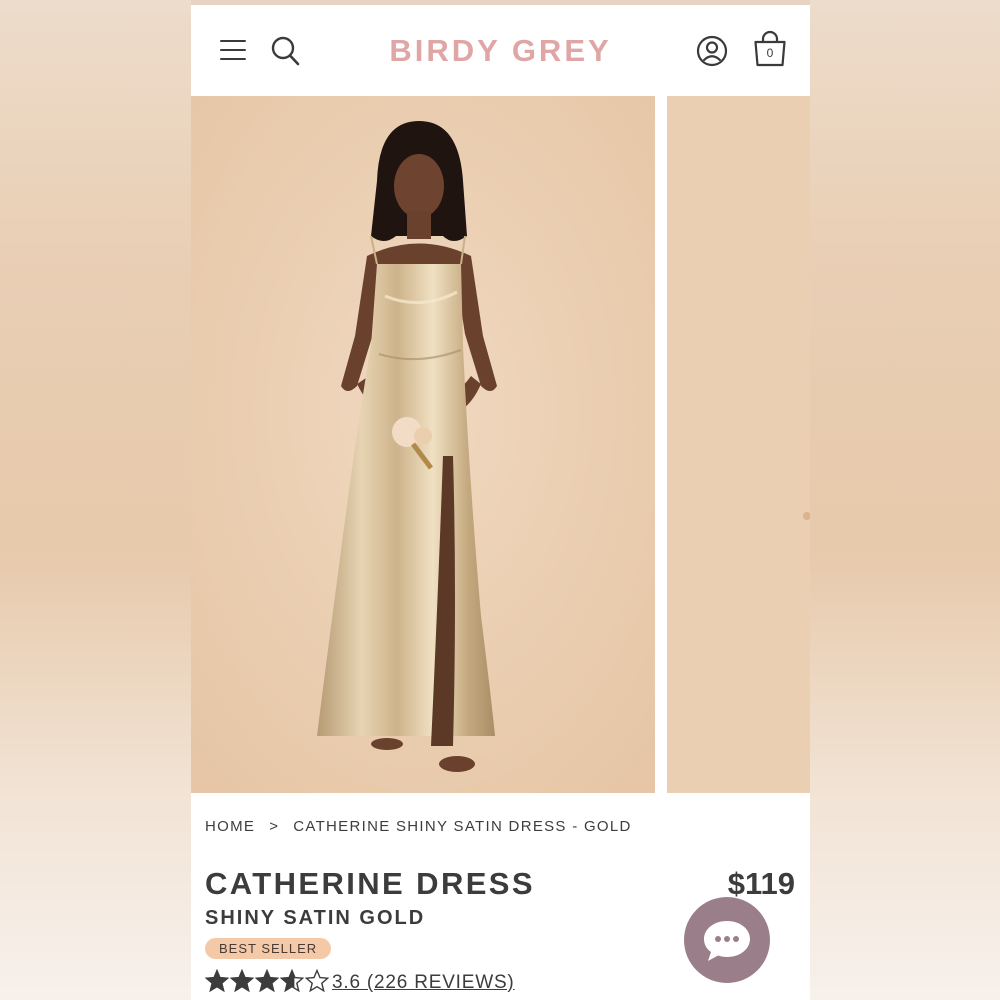 The height and width of the screenshot is (1000, 1000). Describe the element at coordinates (770, 53) in the screenshot. I see `cart-count: 0` at that location.